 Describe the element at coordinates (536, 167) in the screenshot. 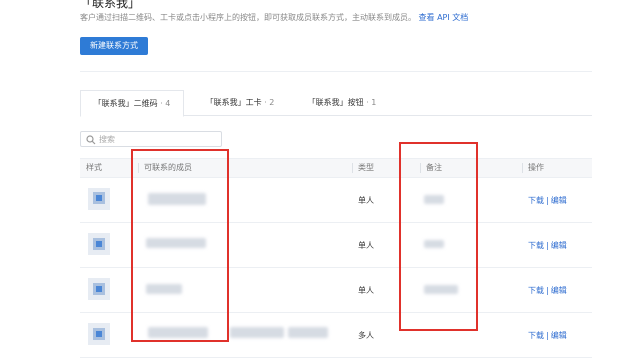

I see `column-header-actions: 操作` at that location.